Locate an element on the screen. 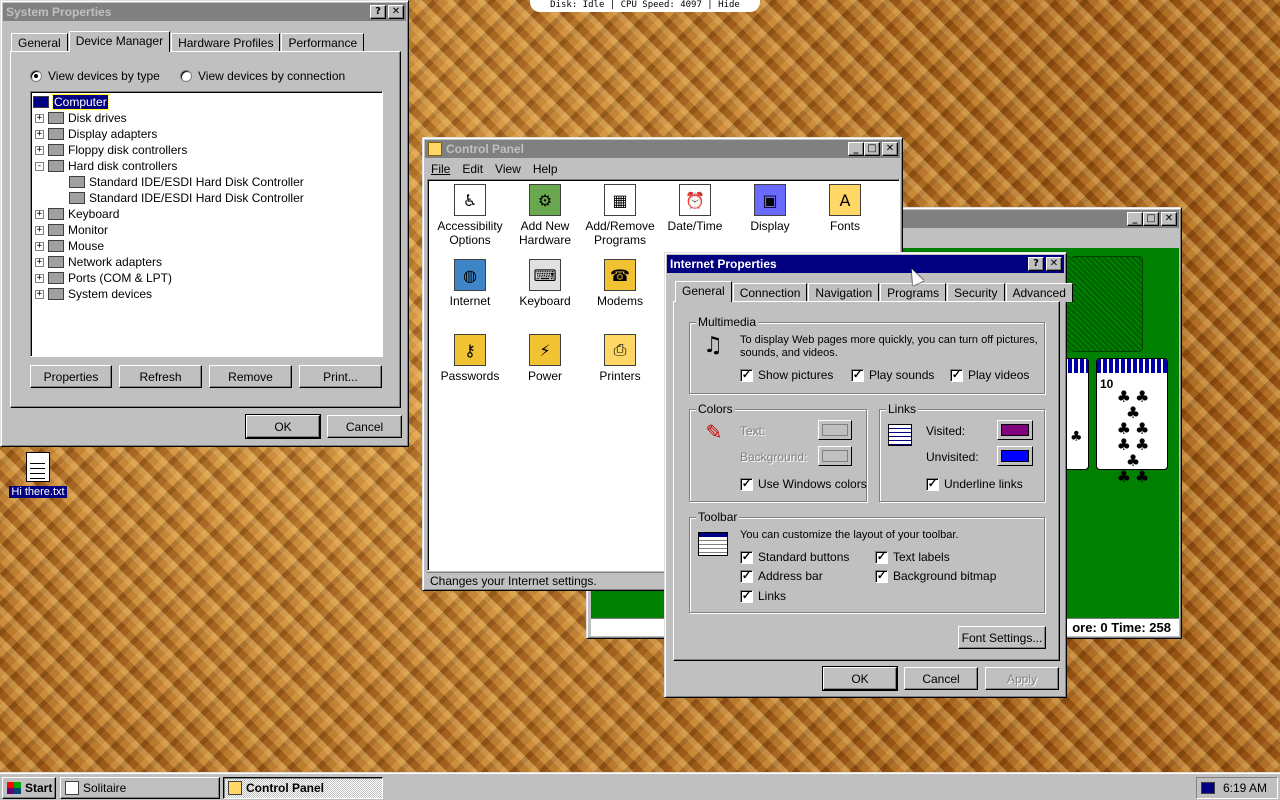 The width and height of the screenshot is (1280, 800). radio-by-connection-indicator is located at coordinates (186, 76).